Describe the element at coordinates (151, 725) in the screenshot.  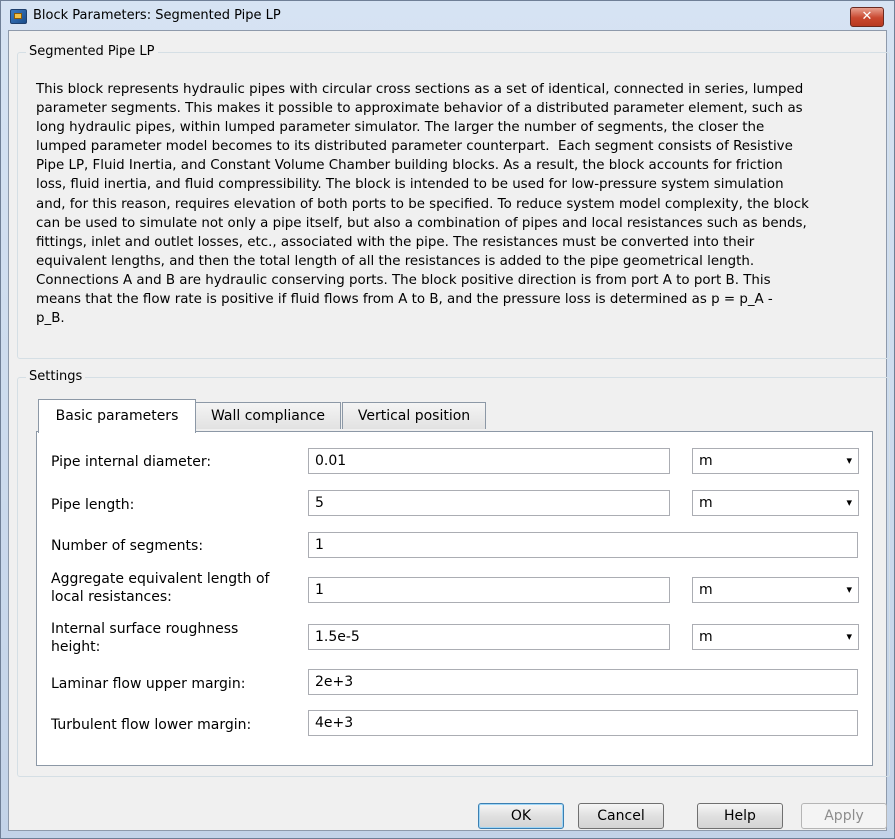
I see `param-label-turbulent-margin: Turbulent flow lower margin:` at that location.